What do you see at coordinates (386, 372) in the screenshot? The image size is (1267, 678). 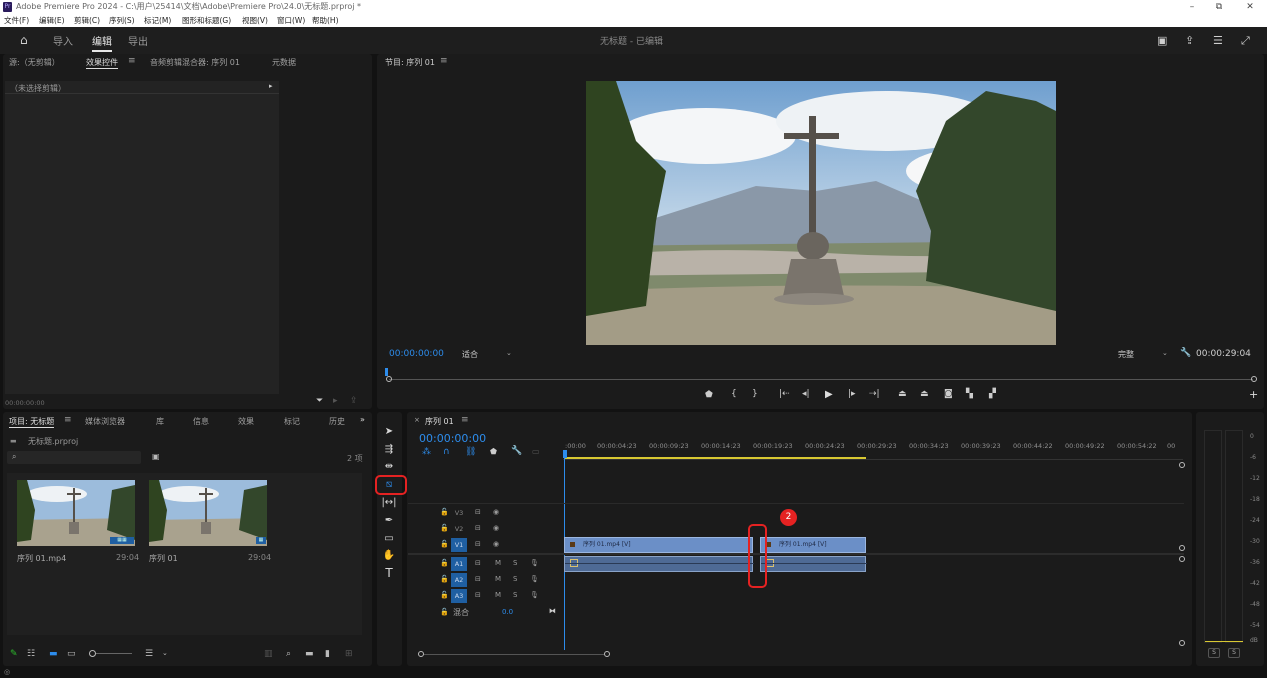 I see `playhead` at bounding box center [386, 372].